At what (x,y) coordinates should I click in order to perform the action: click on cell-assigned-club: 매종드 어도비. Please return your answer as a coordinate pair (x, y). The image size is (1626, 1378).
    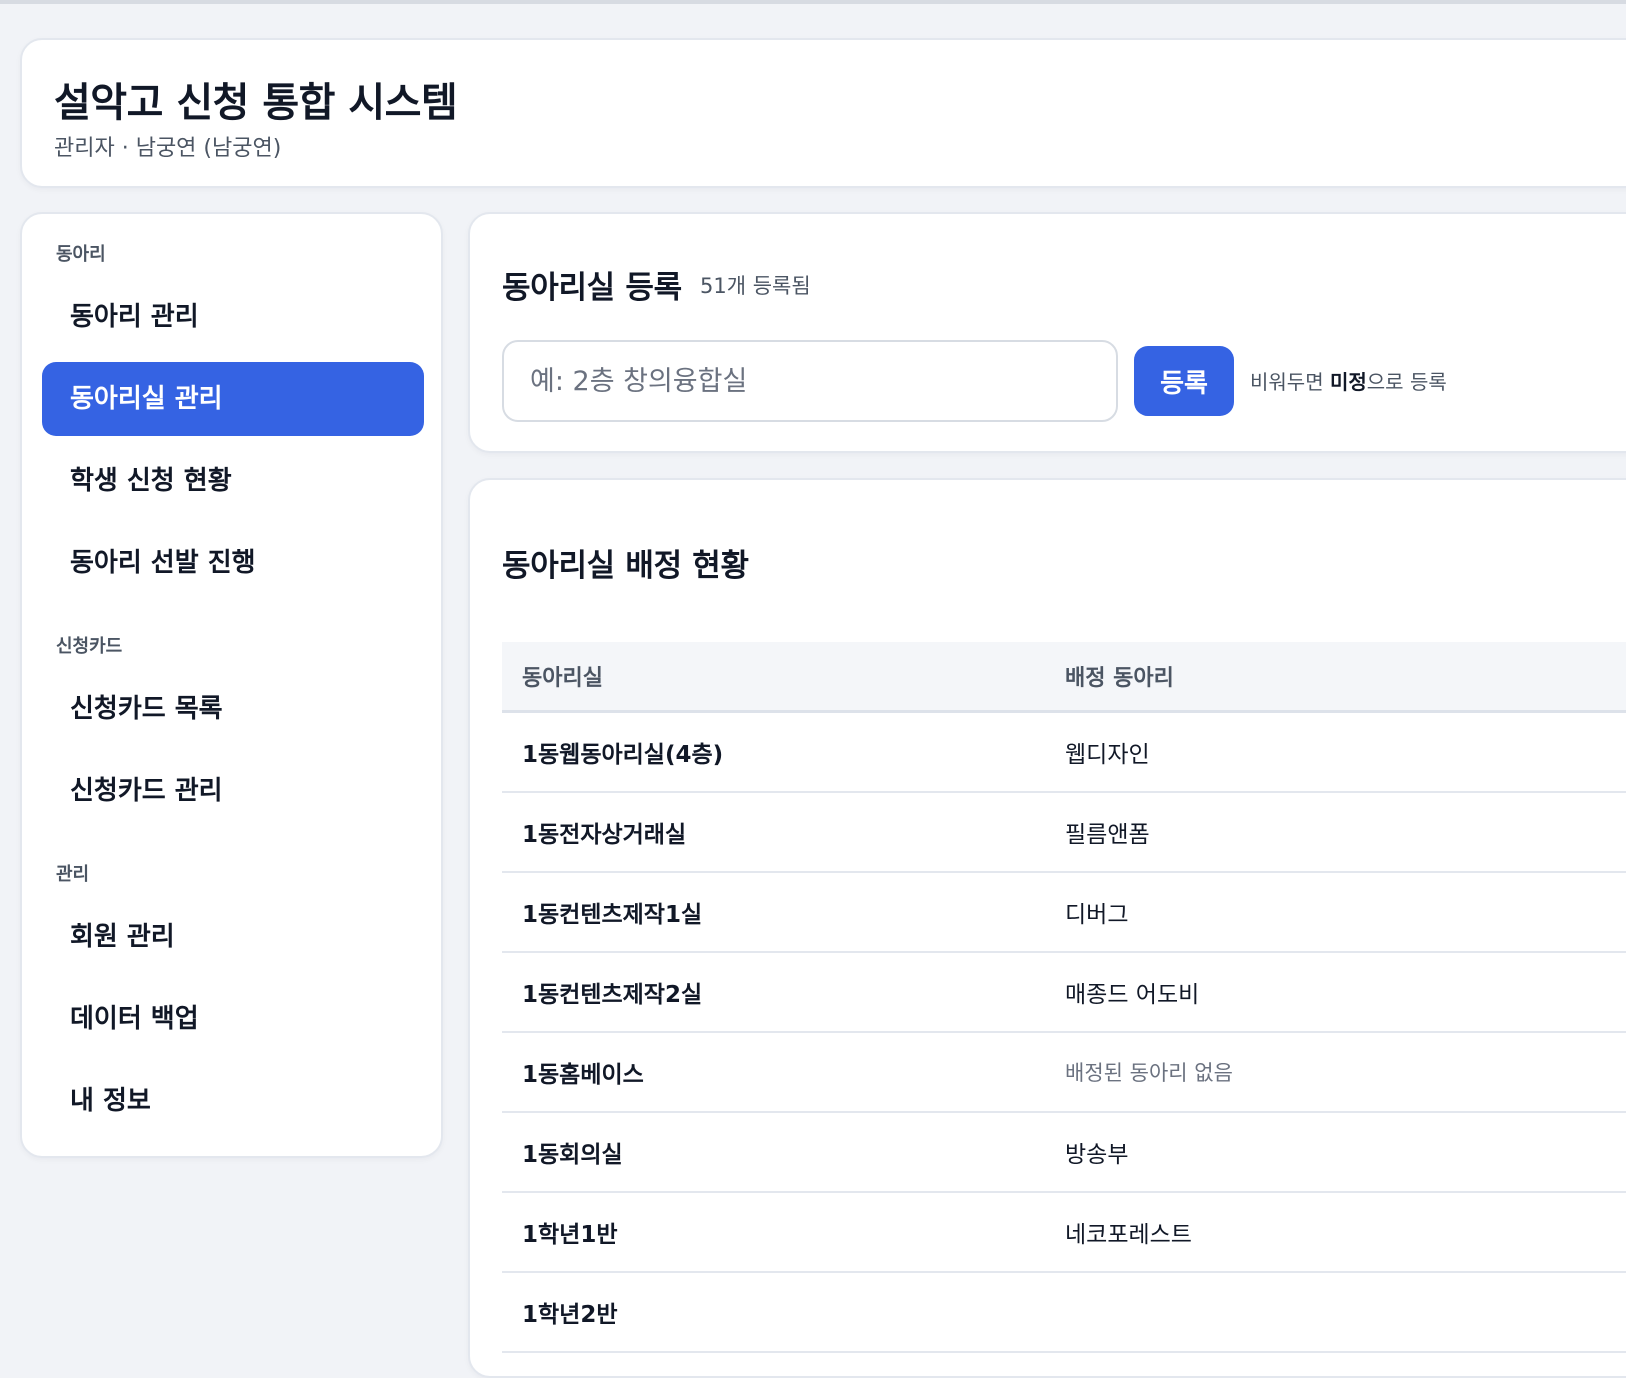
    Looking at the image, I should click on (1335, 992).